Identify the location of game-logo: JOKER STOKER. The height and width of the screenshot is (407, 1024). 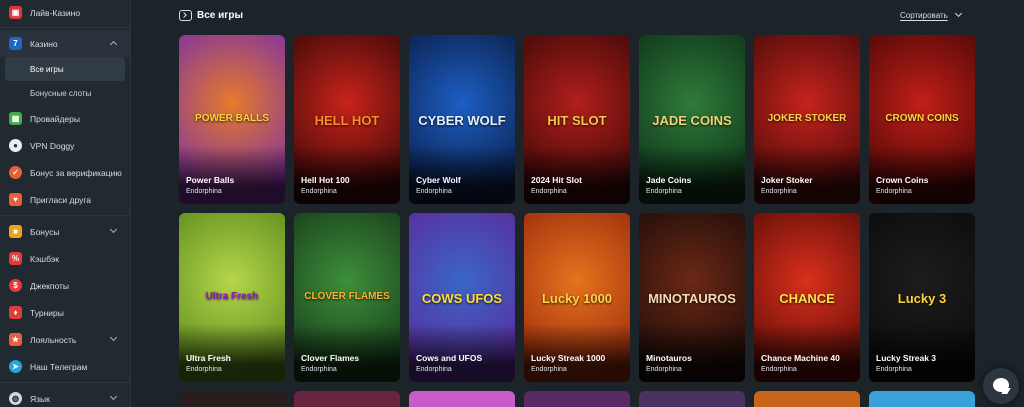
(807, 118).